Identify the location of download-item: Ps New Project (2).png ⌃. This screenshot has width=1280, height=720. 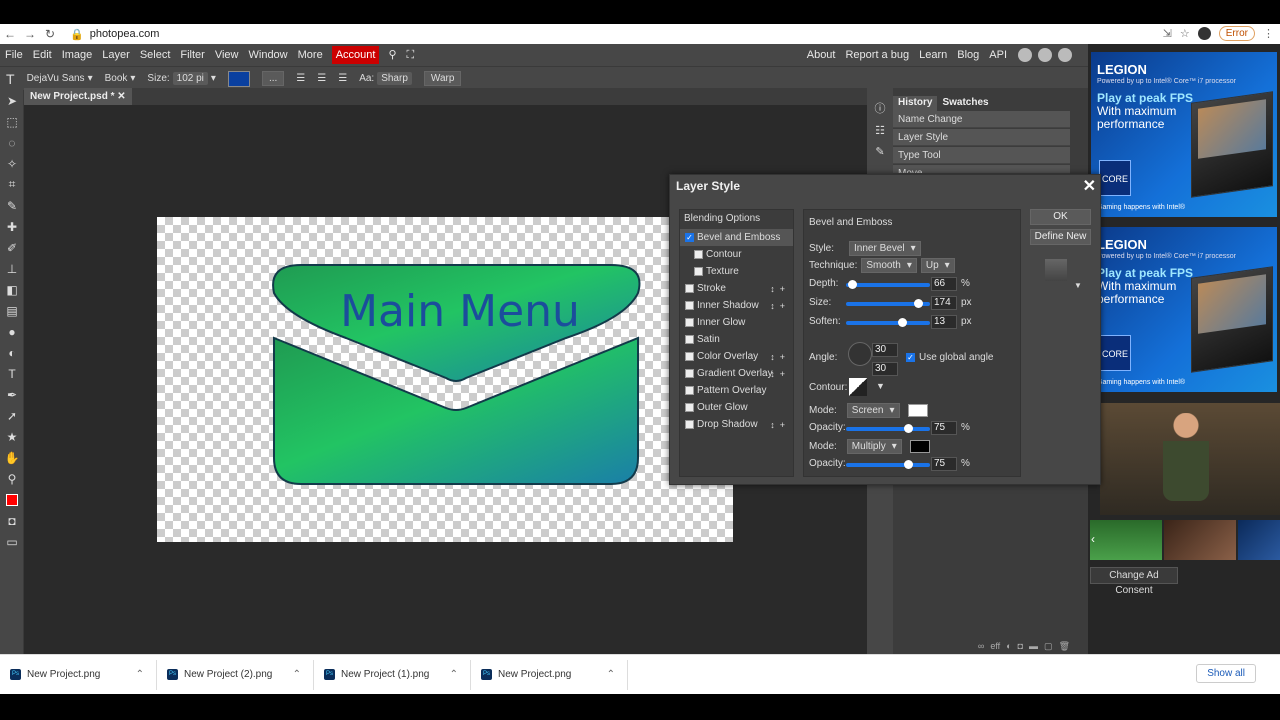
(235, 674).